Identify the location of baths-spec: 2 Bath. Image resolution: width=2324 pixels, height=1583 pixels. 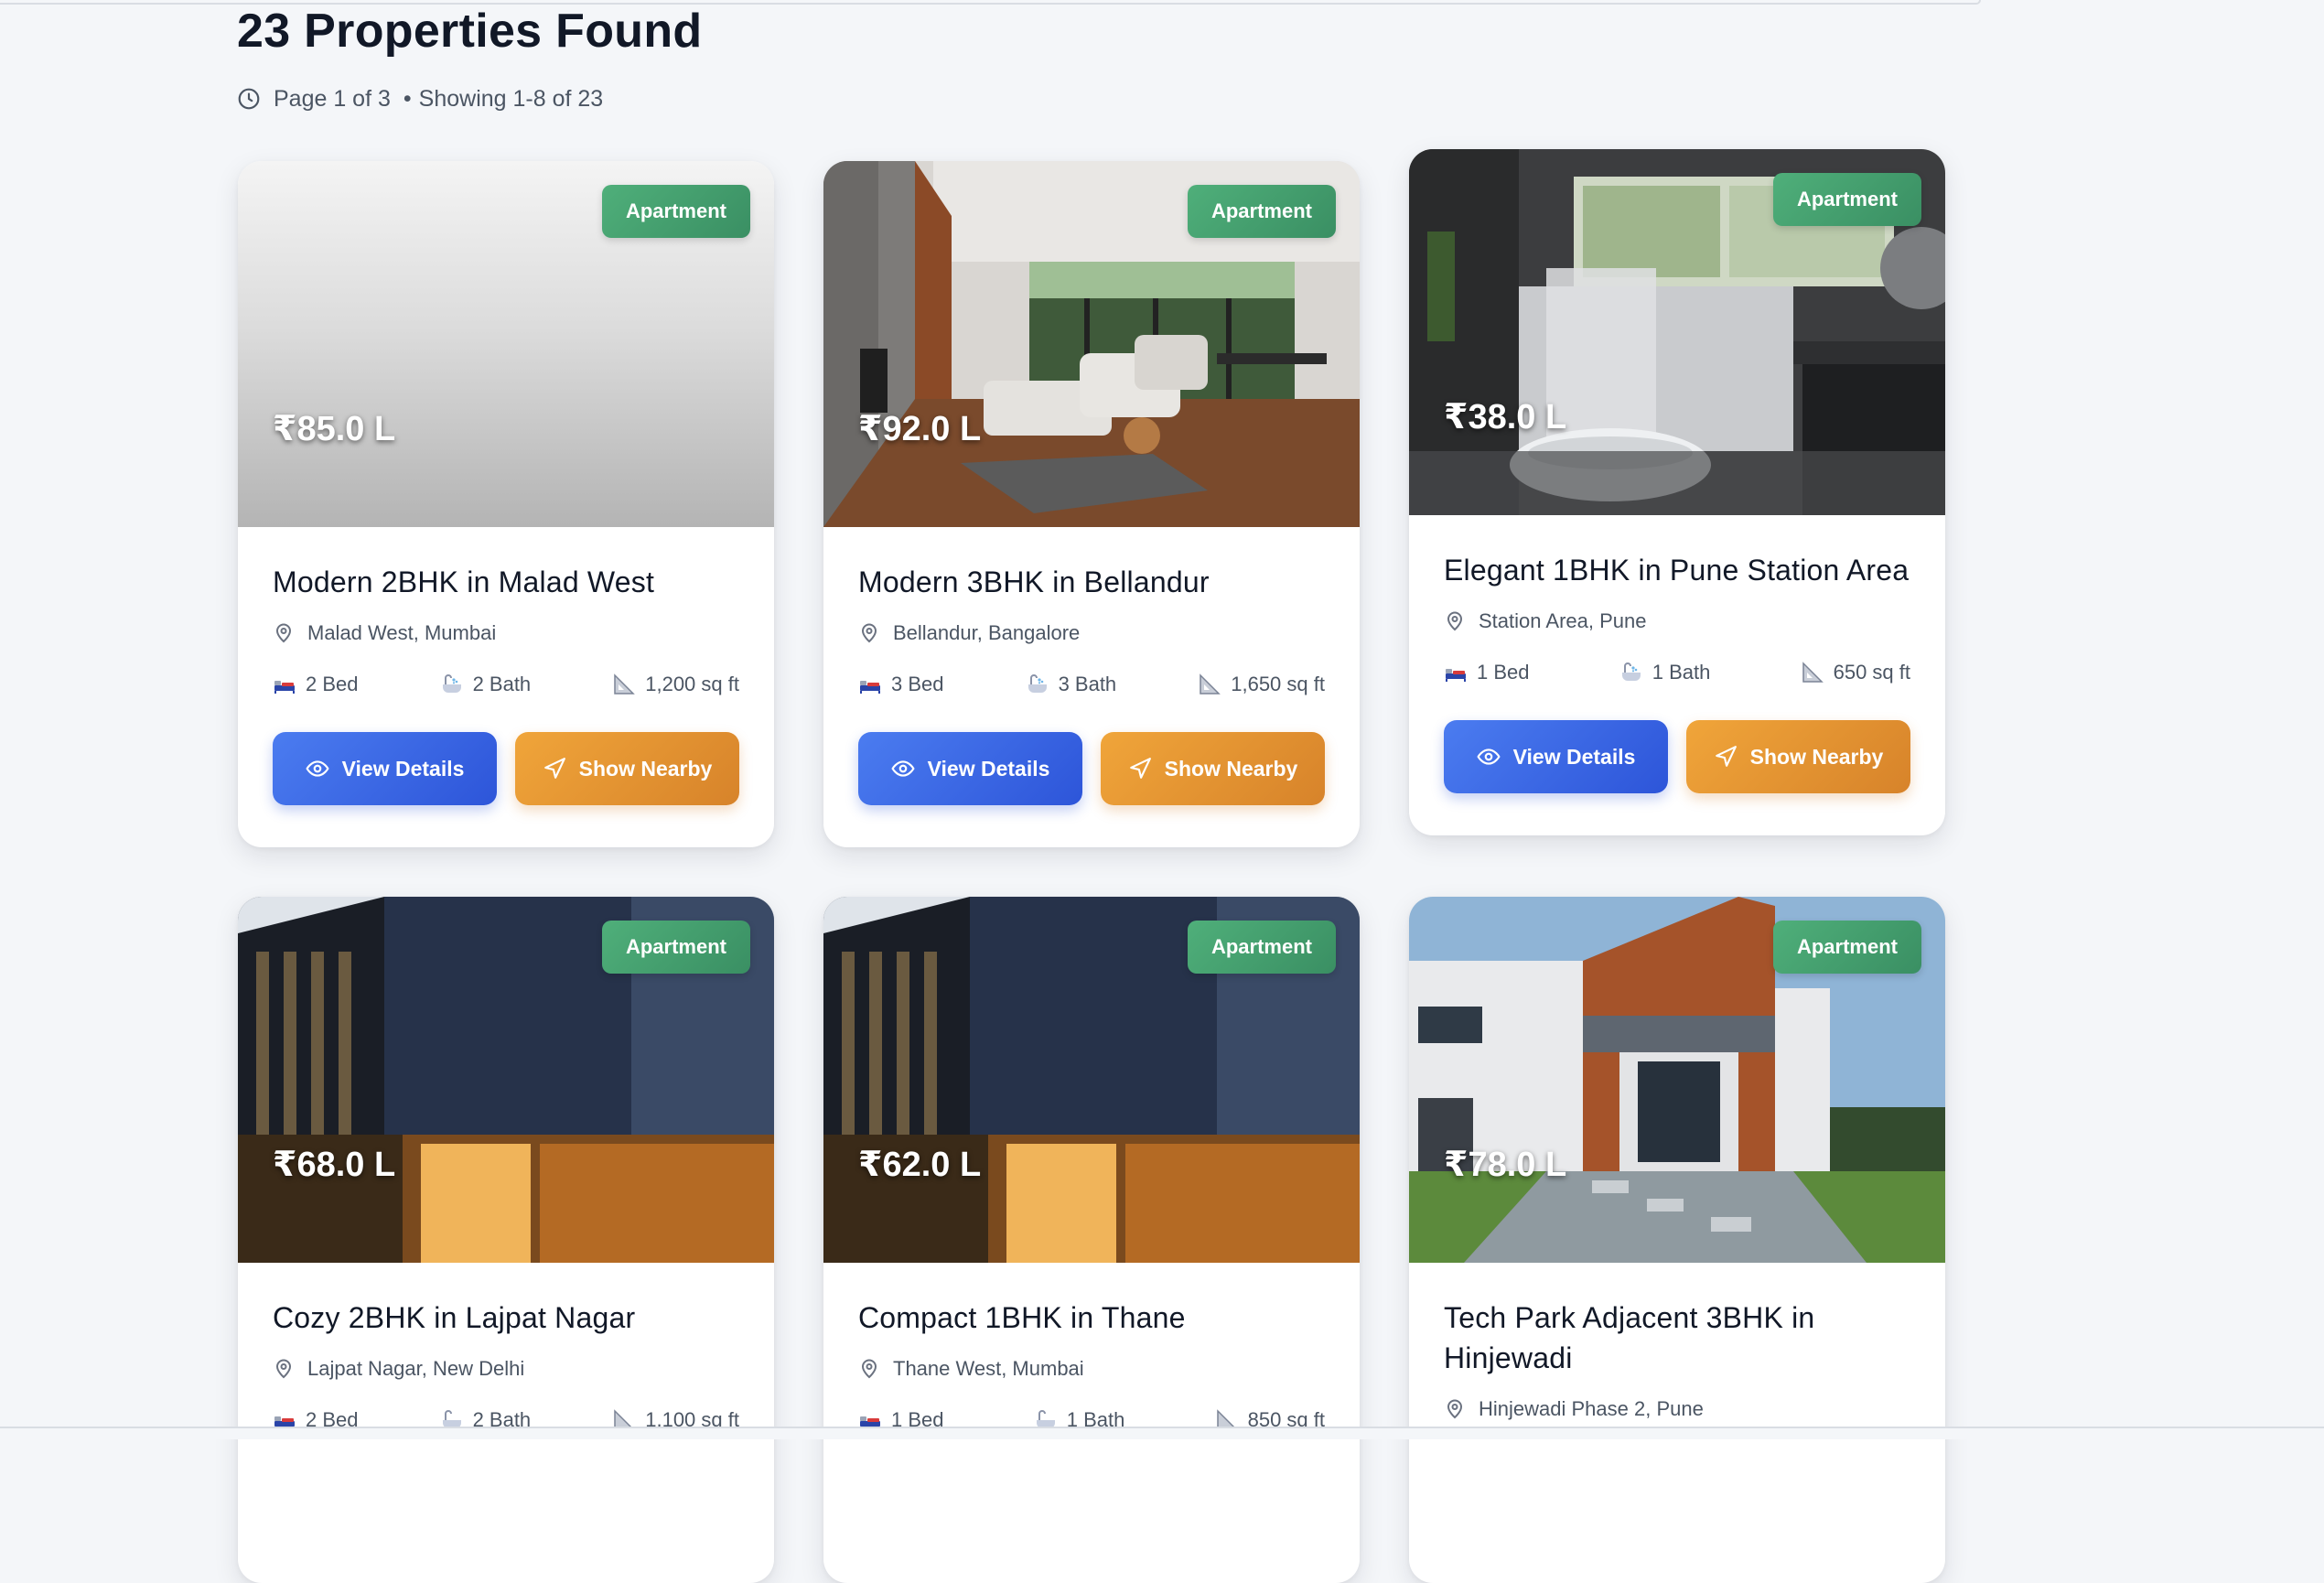
(486, 685).